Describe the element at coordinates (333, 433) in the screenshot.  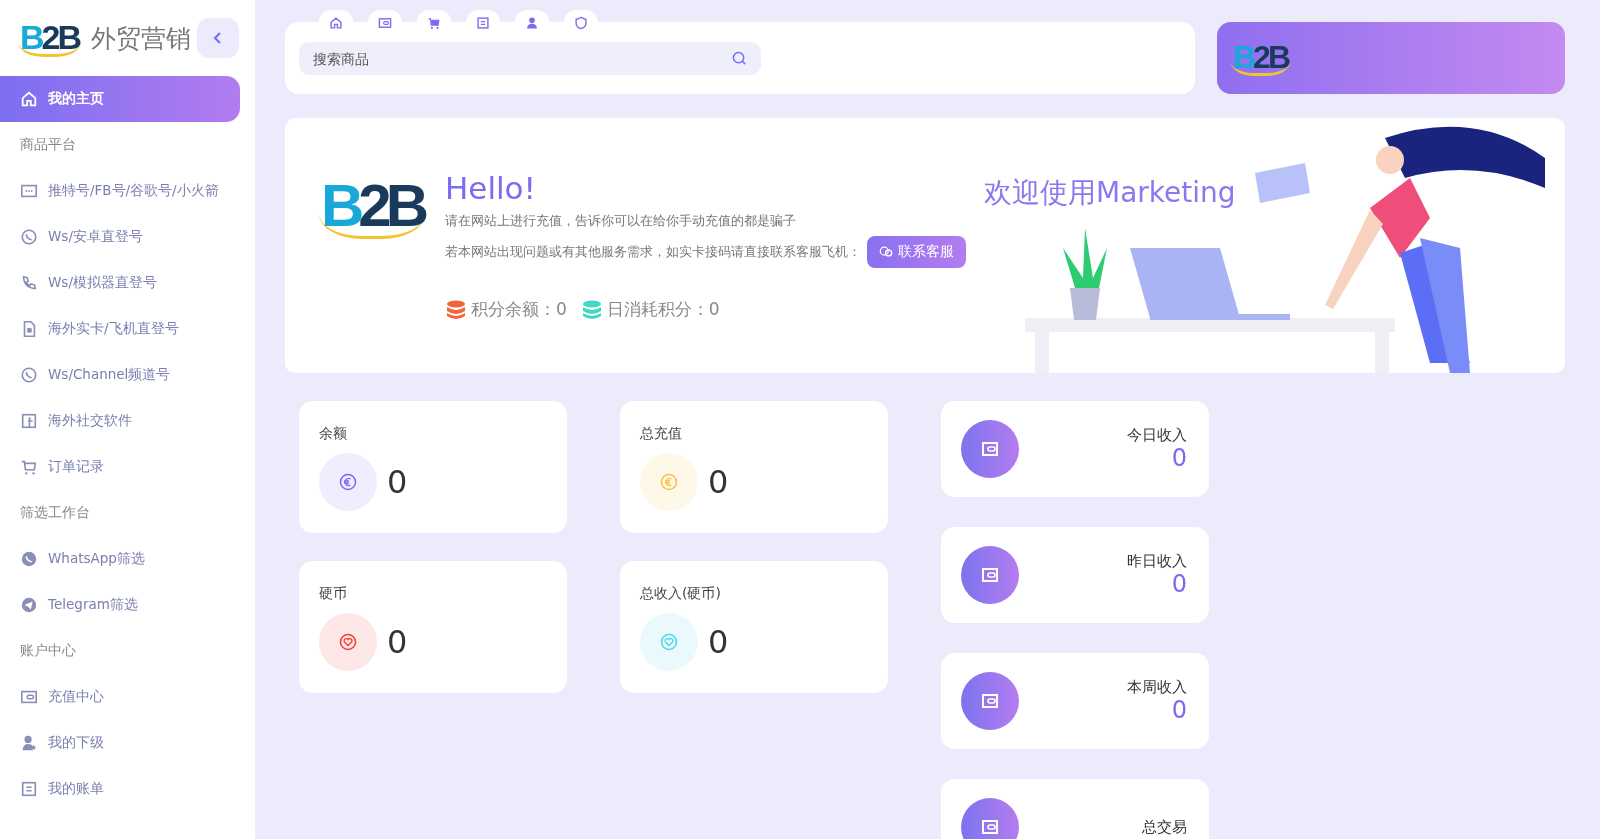
I see `stat-label: 余额` at that location.